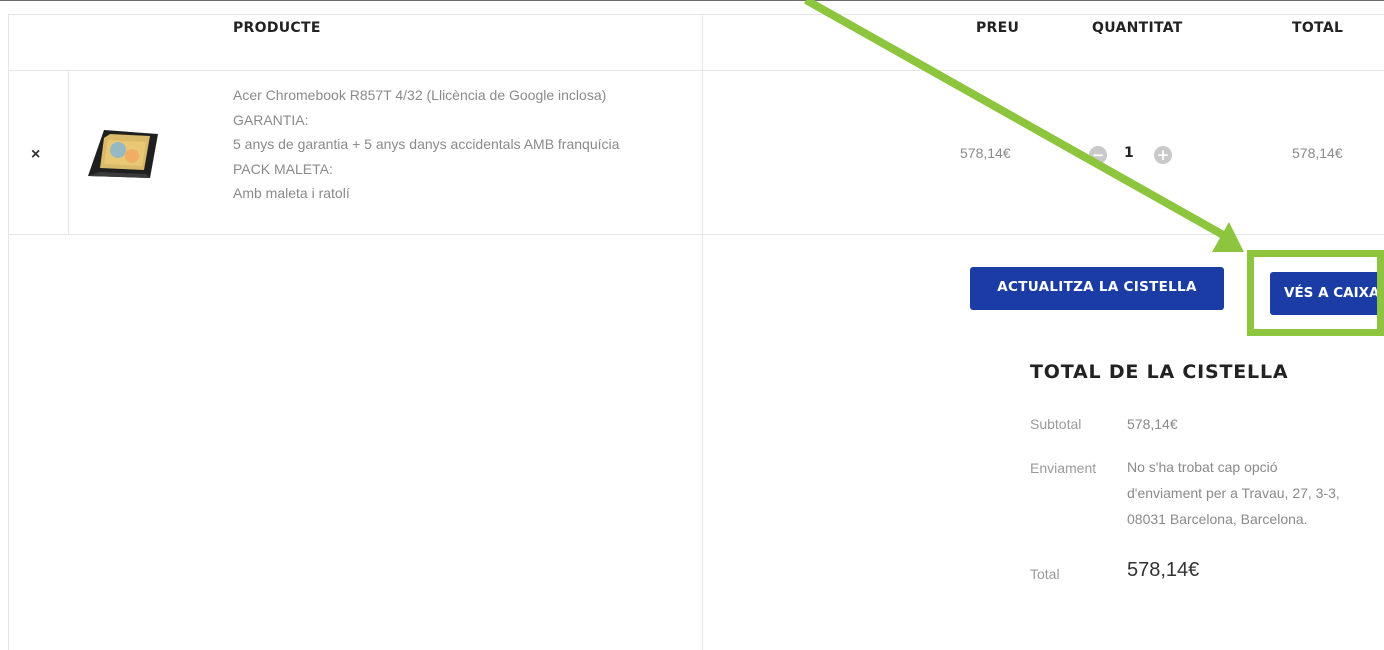  Describe the element at coordinates (283, 168) in the screenshot. I see `pack-label: PACK MALETA:` at that location.